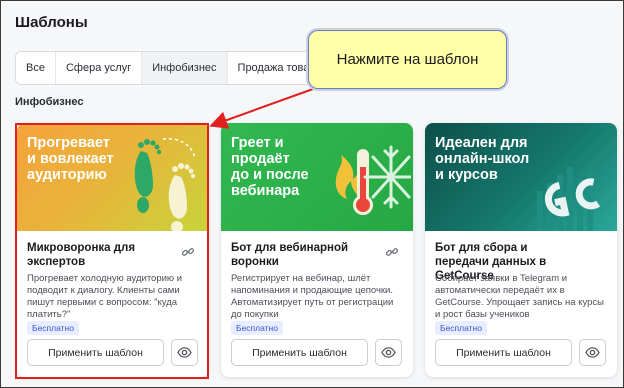 This screenshot has width=624, height=388. What do you see at coordinates (290, 255) in the screenshot?
I see `card-title: Бот для вебинарной воронки` at bounding box center [290, 255].